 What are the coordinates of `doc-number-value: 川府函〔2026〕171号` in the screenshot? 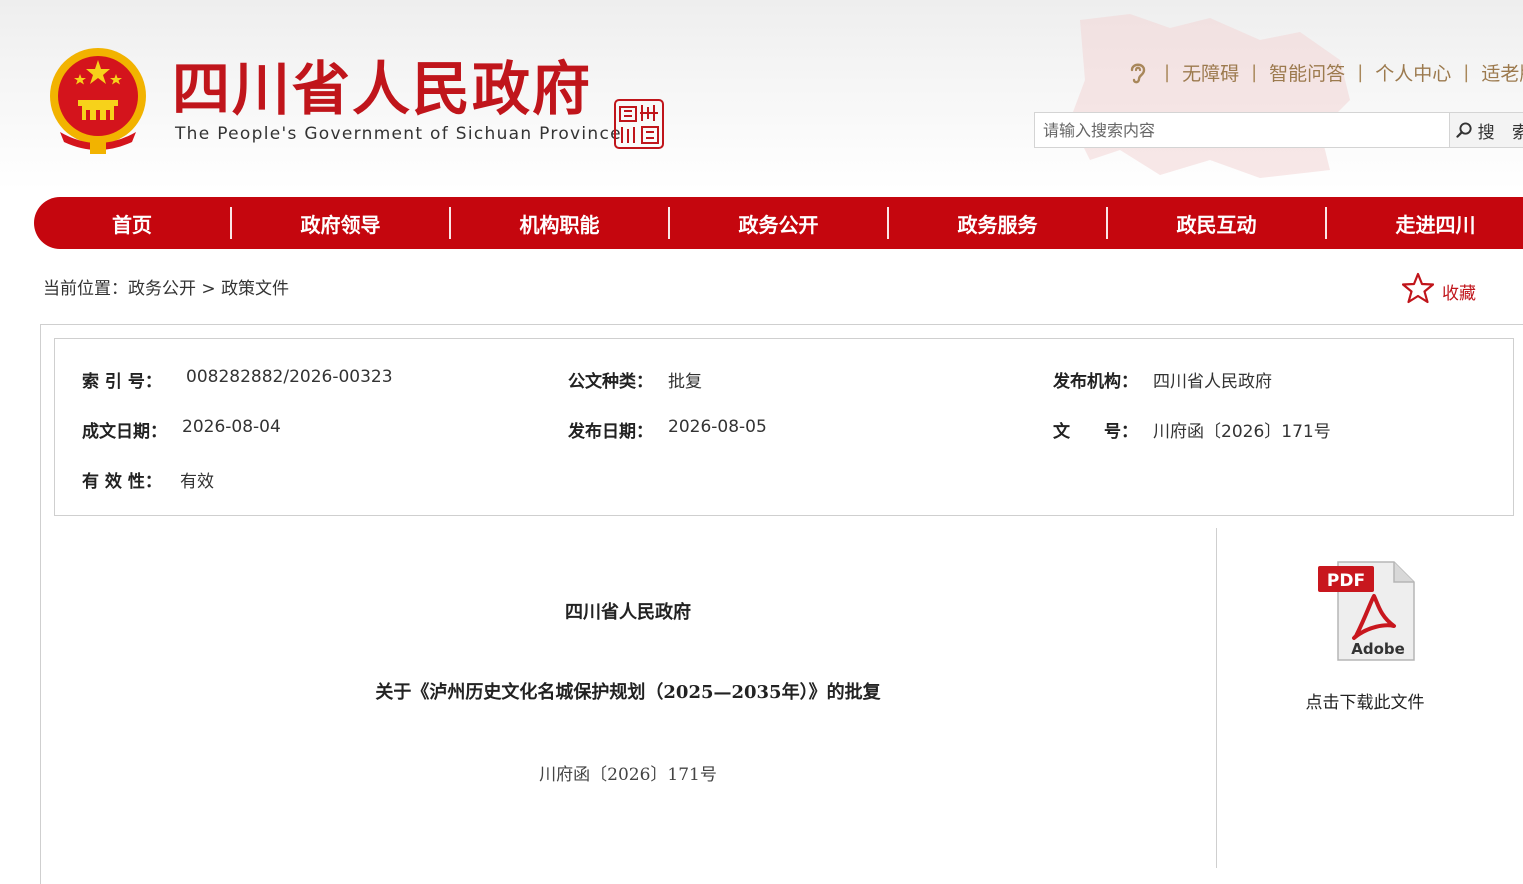 It's located at (1242, 432).